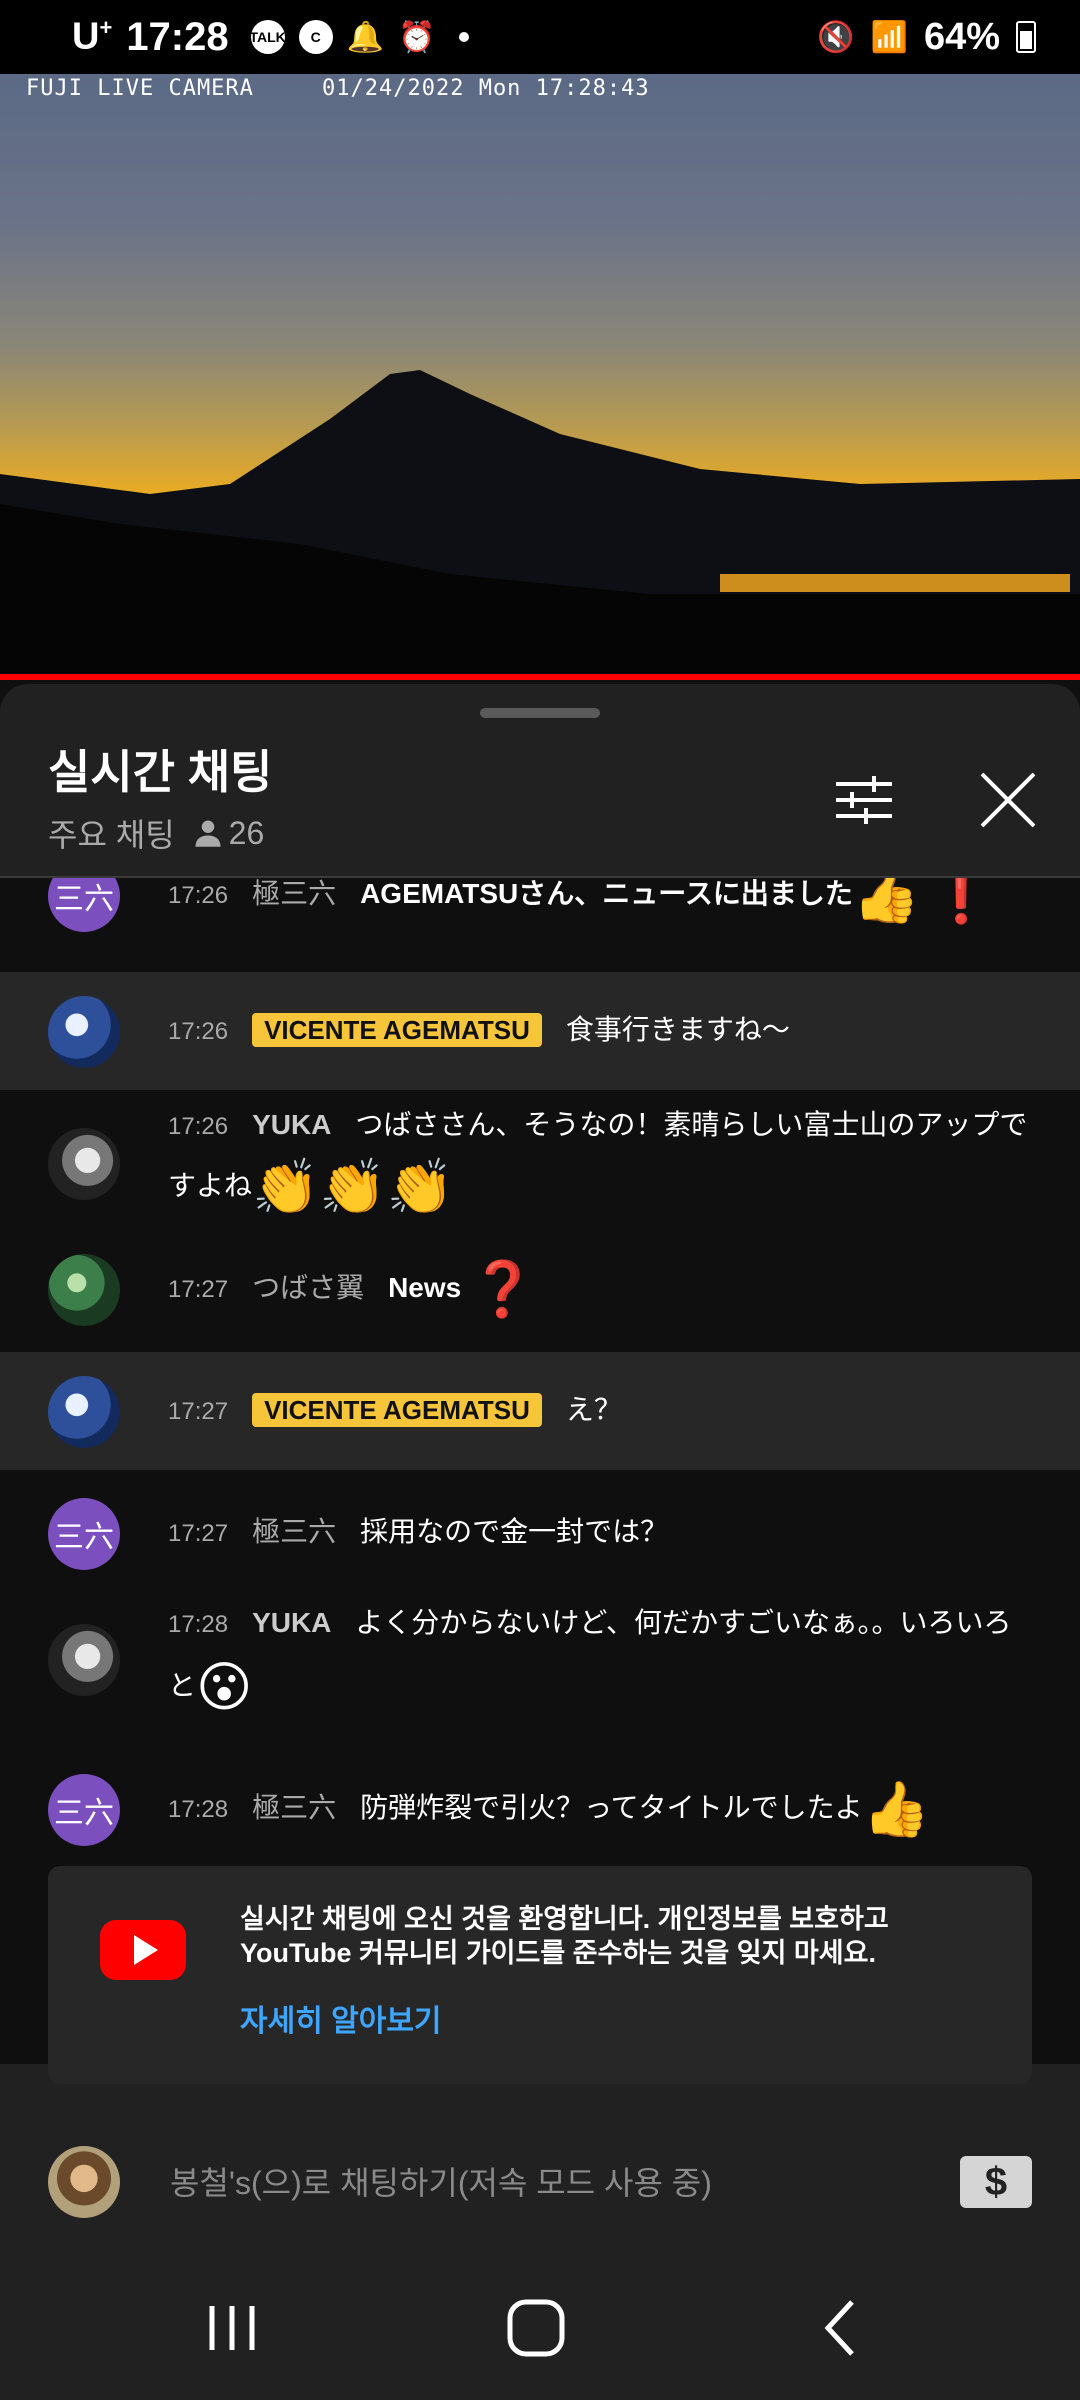 Image resolution: width=1080 pixels, height=2400 pixels. Describe the element at coordinates (889, 37) in the screenshot. I see `wifi-icon: 📶` at that location.